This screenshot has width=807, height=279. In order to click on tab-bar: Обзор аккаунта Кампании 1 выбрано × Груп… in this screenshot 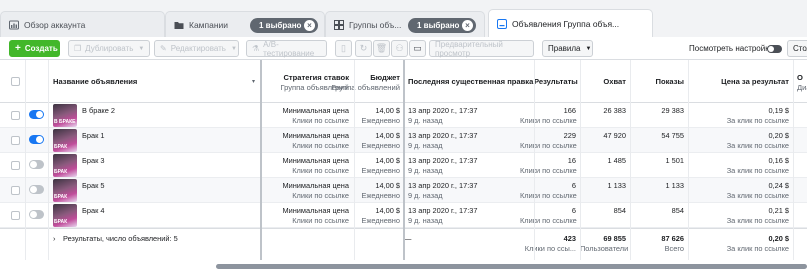, I will do `click(403, 18)`.